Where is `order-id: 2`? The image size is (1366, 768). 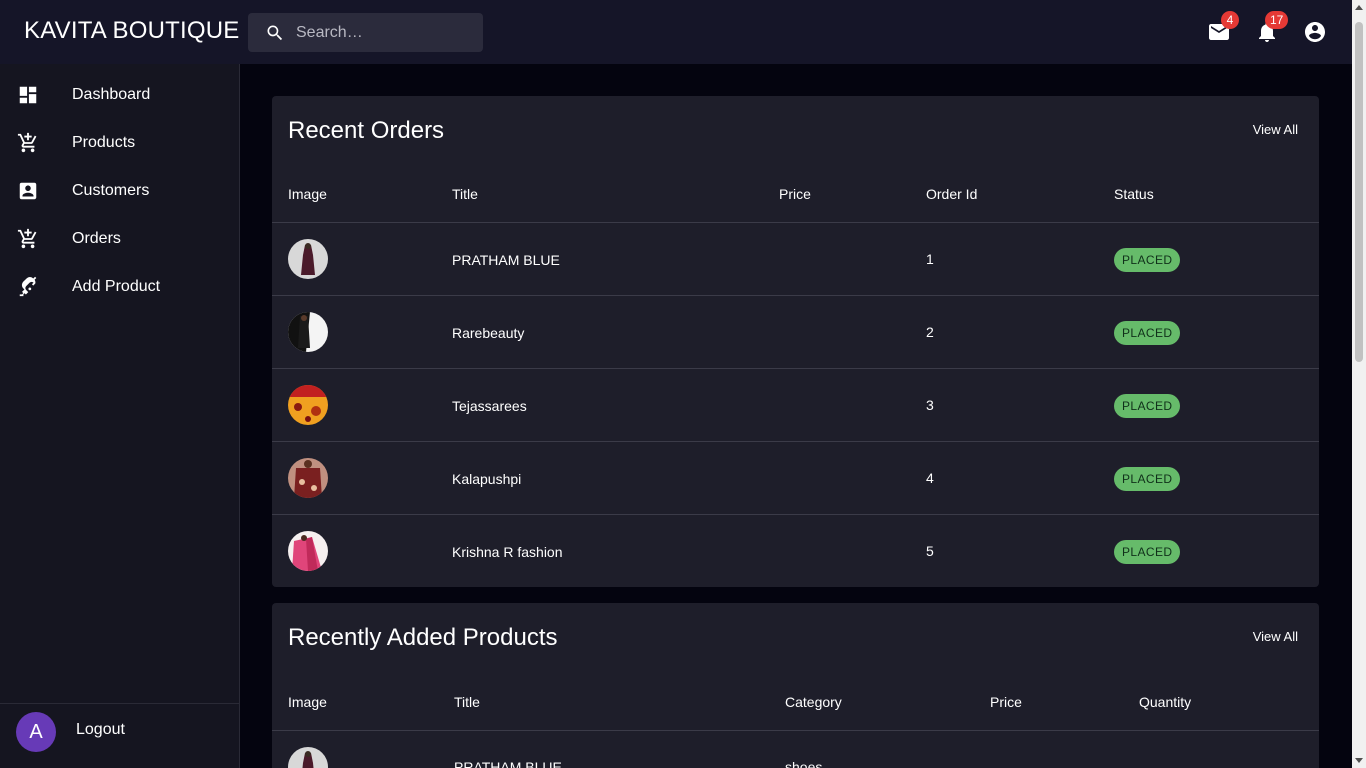
order-id: 2 is located at coordinates (930, 332).